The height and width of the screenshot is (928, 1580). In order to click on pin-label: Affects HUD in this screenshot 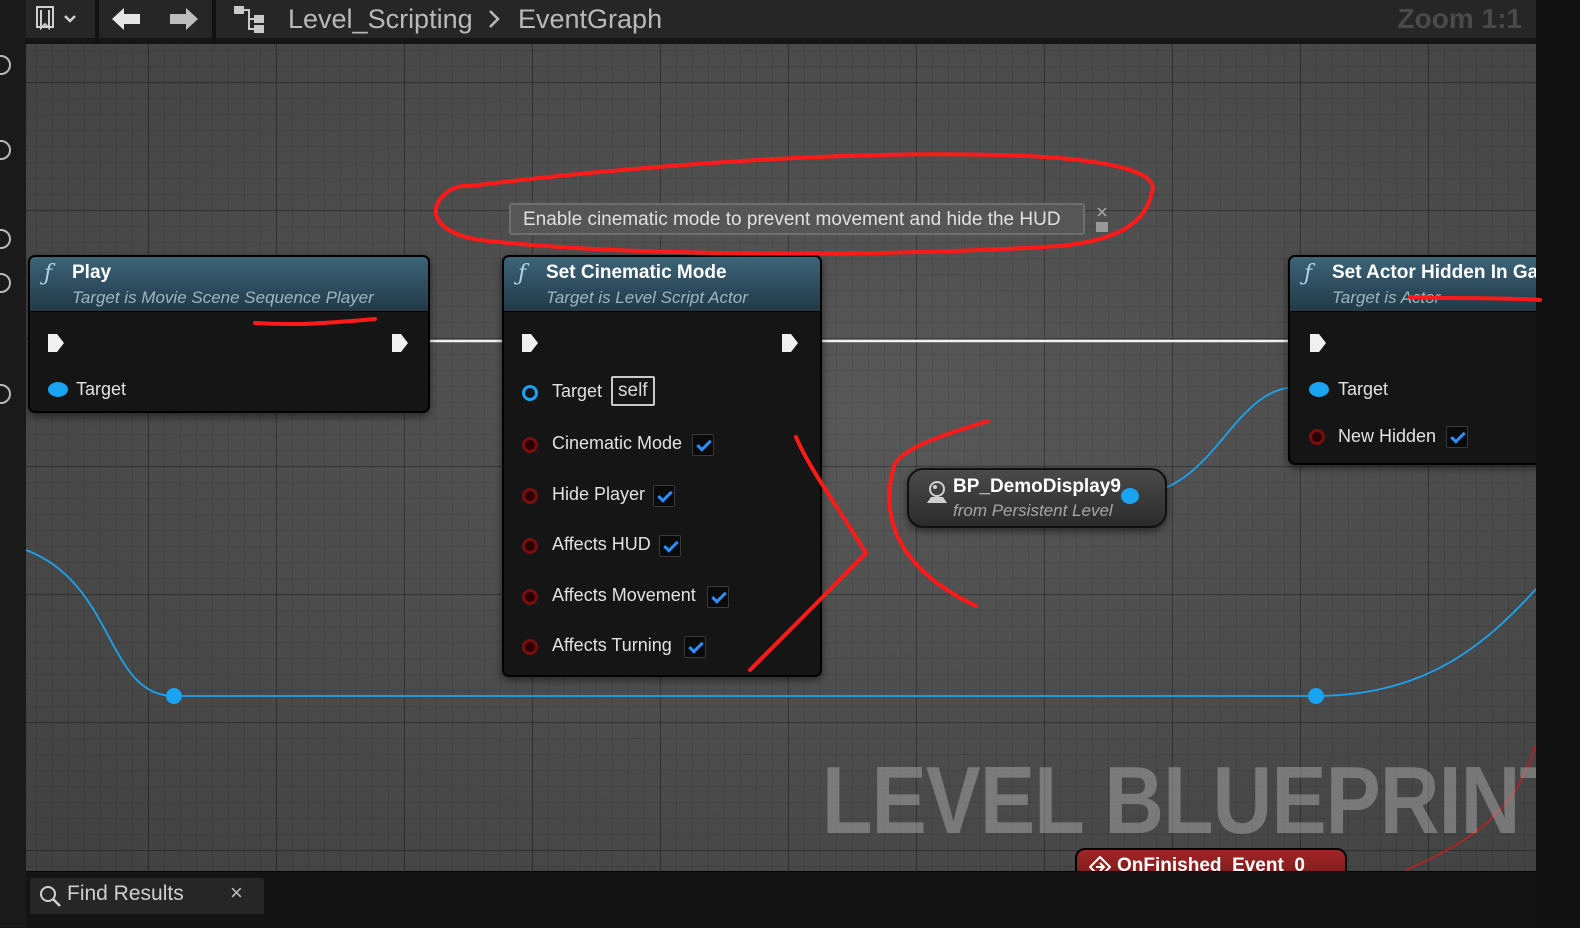, I will do `click(601, 544)`.